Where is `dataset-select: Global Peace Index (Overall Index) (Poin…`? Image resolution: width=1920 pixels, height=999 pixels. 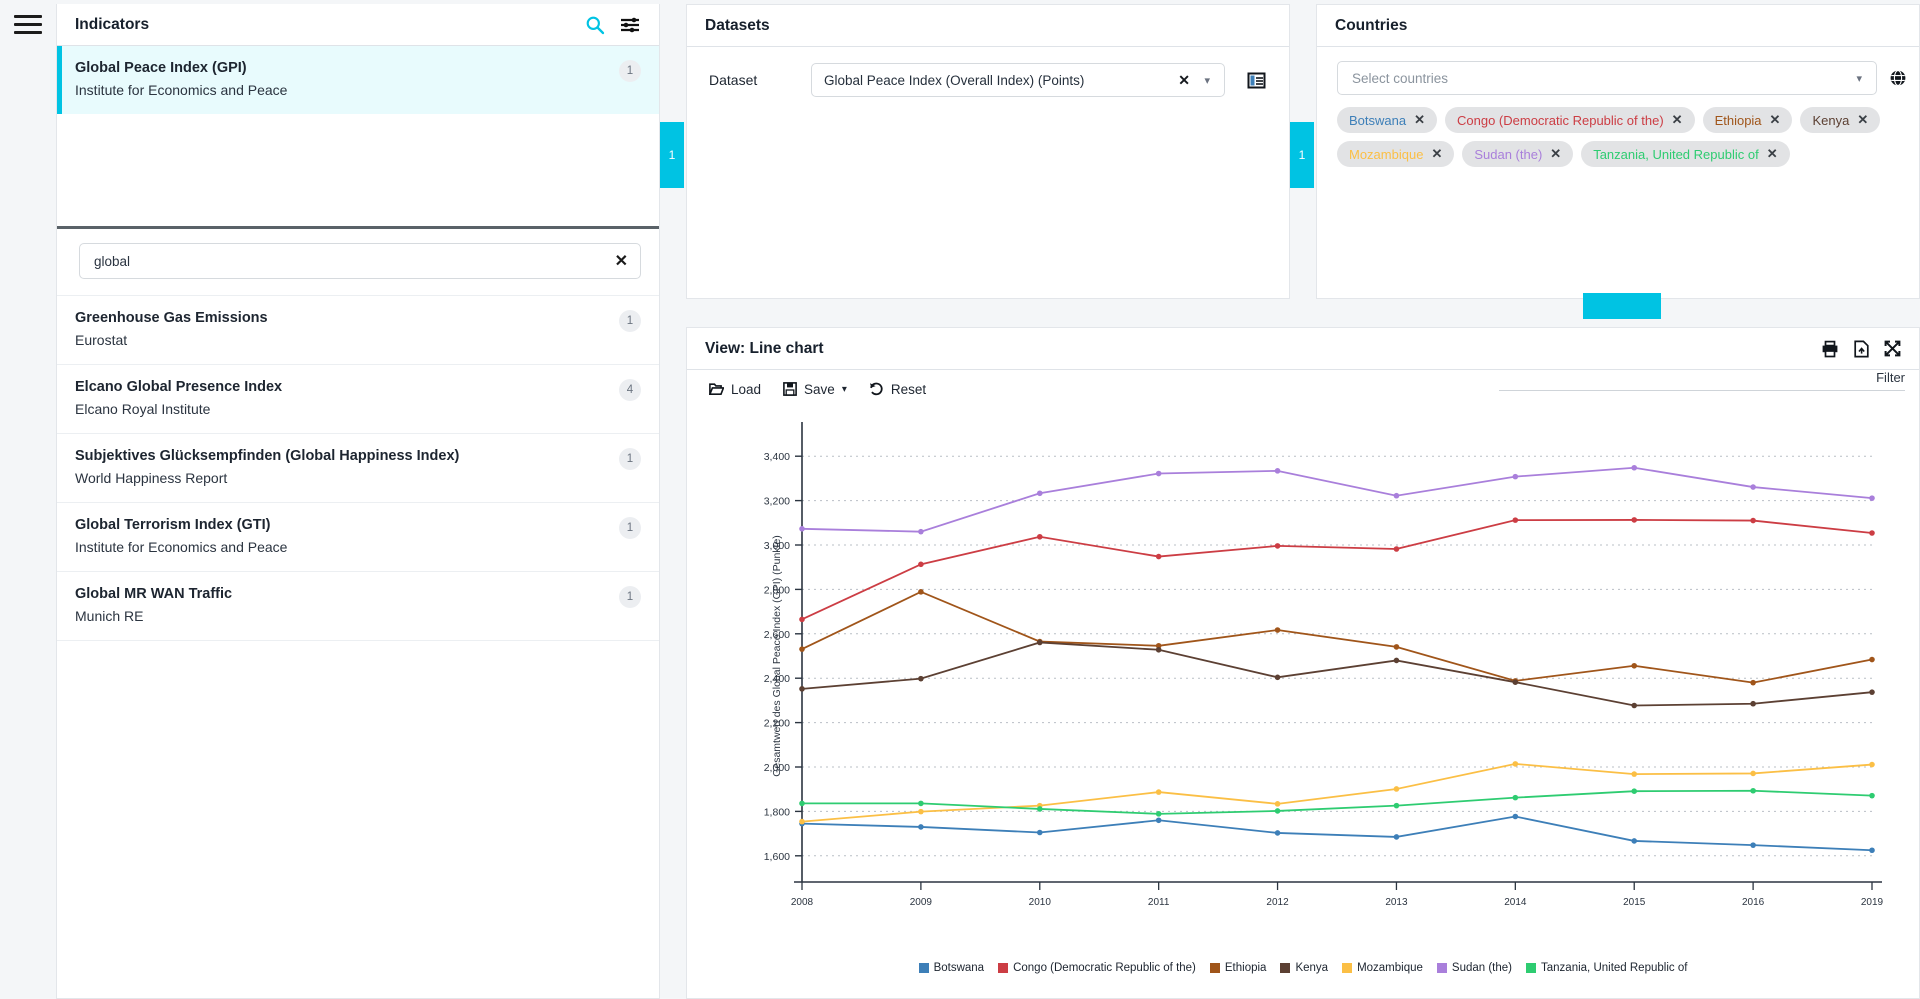
dataset-select: Global Peace Index (Overall Index) (Poin… is located at coordinates (1018, 80).